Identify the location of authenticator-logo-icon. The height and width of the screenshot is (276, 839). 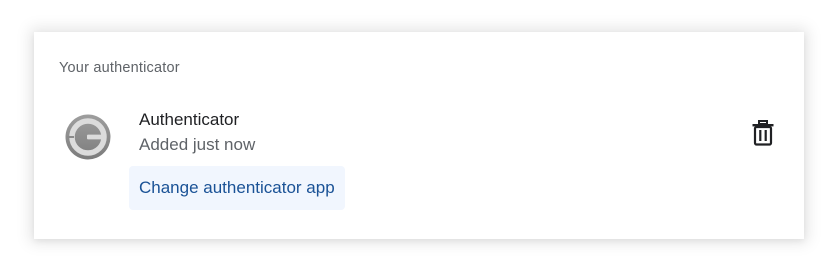
(88, 137).